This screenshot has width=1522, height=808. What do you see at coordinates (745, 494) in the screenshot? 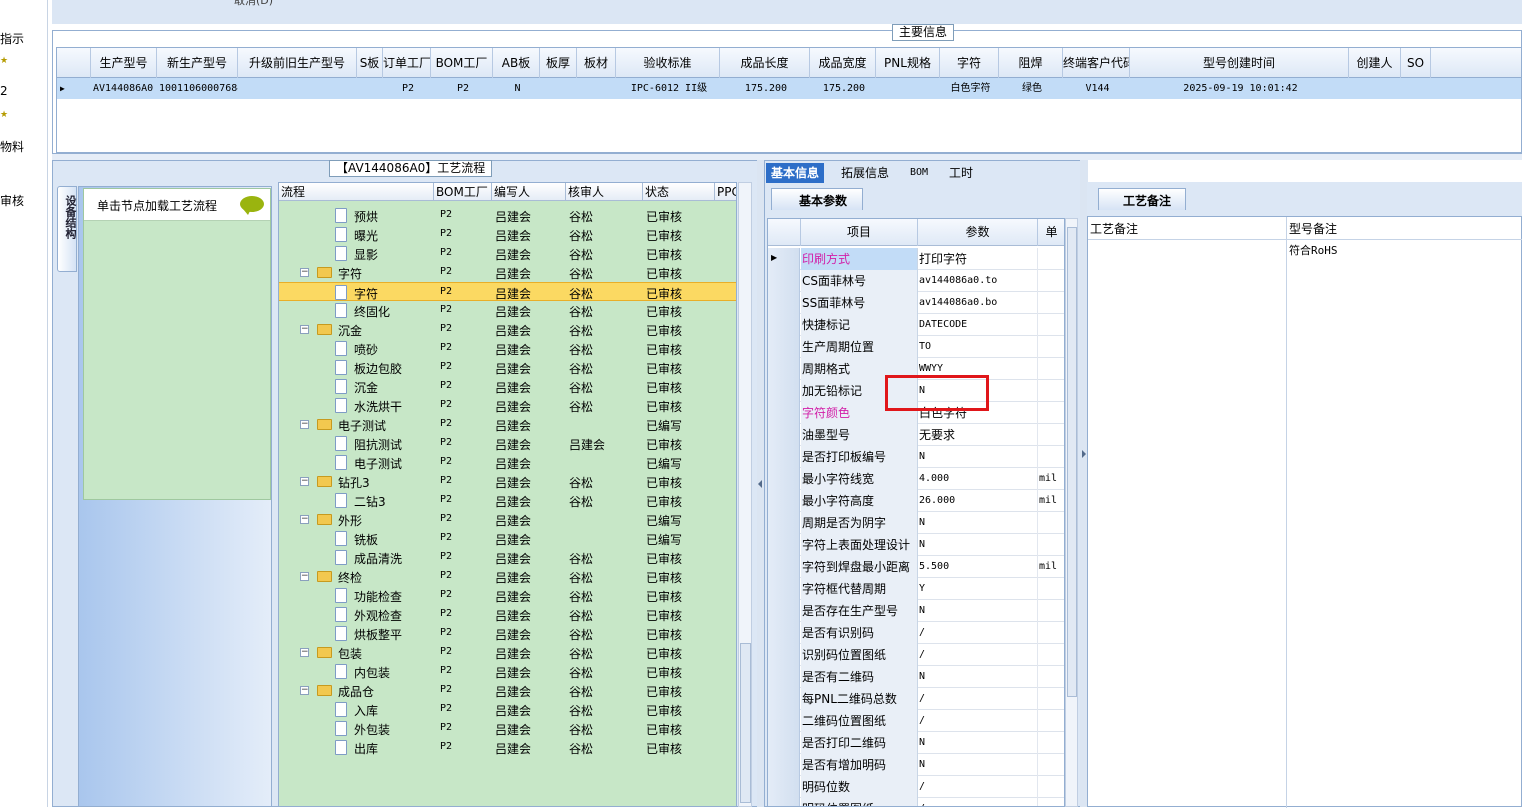
I see `tree-scrollbar` at bounding box center [745, 494].